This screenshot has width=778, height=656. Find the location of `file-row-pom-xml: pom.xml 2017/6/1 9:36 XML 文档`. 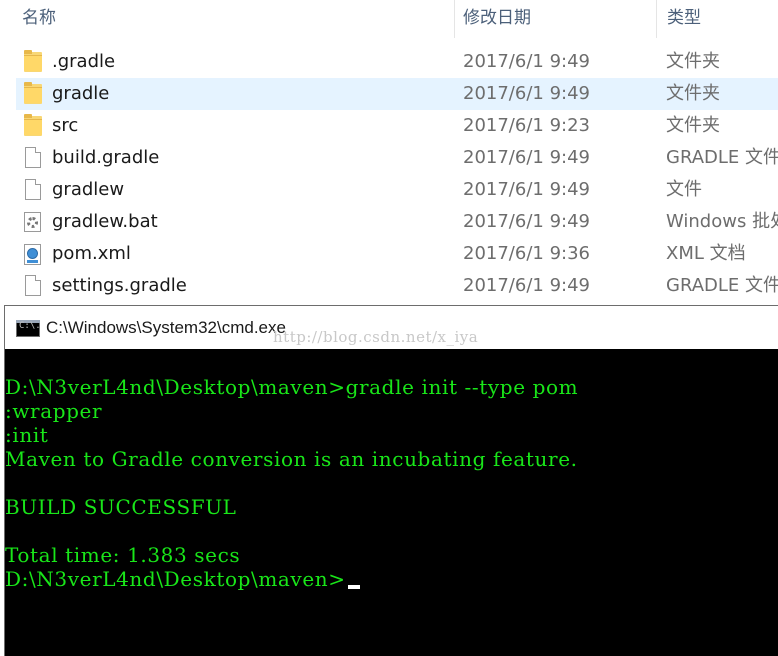

file-row-pom-xml: pom.xml 2017/6/1 9:36 XML 文档 is located at coordinates (397, 254).